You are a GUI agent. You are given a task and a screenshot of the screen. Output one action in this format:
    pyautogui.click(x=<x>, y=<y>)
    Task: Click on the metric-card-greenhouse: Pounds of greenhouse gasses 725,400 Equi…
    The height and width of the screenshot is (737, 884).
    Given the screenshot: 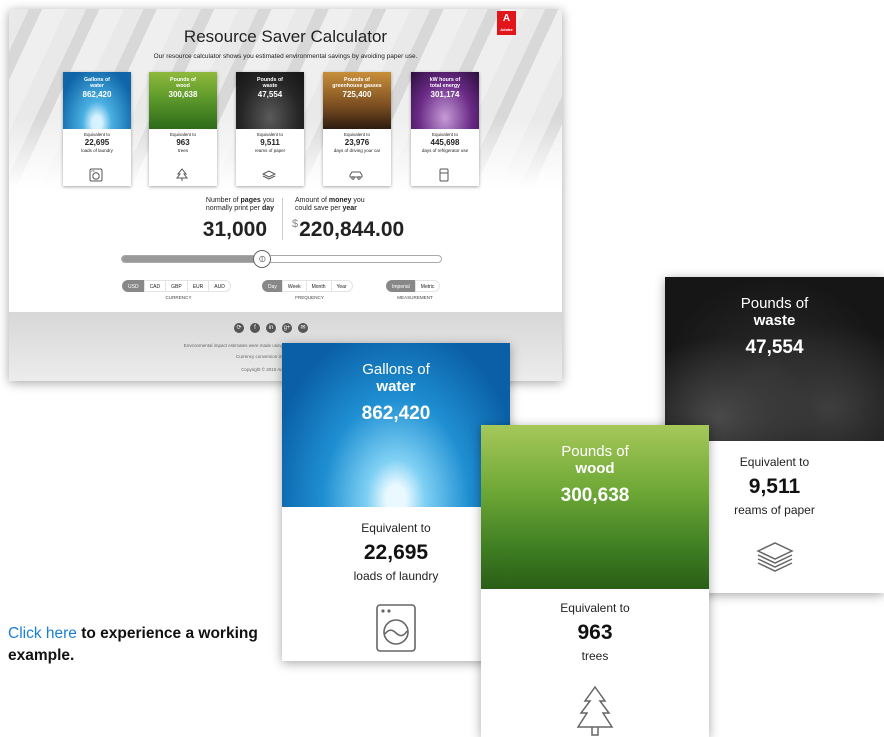 What is the action you would take?
    pyautogui.click(x=357, y=129)
    